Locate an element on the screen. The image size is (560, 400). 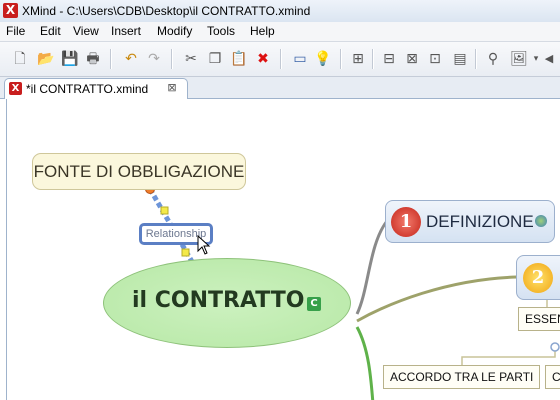
topic-definizione: 1 DEFINIZIONE is located at coordinates (470, 221).